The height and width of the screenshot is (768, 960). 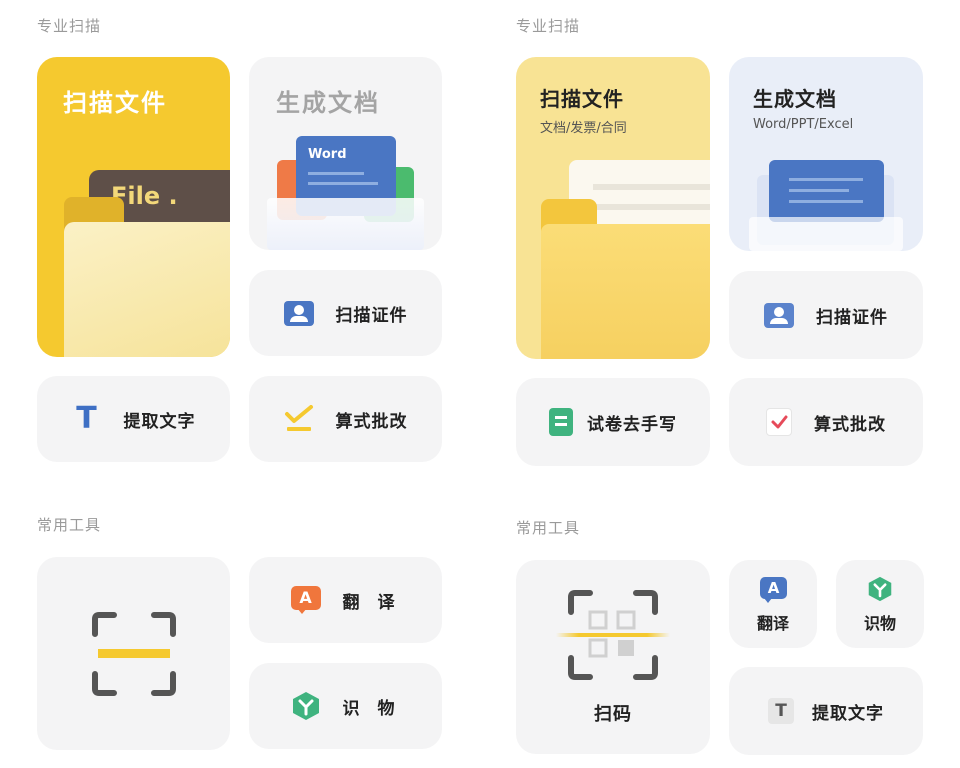 I want to click on translate-label: 翻 译, so click(x=371, y=602).